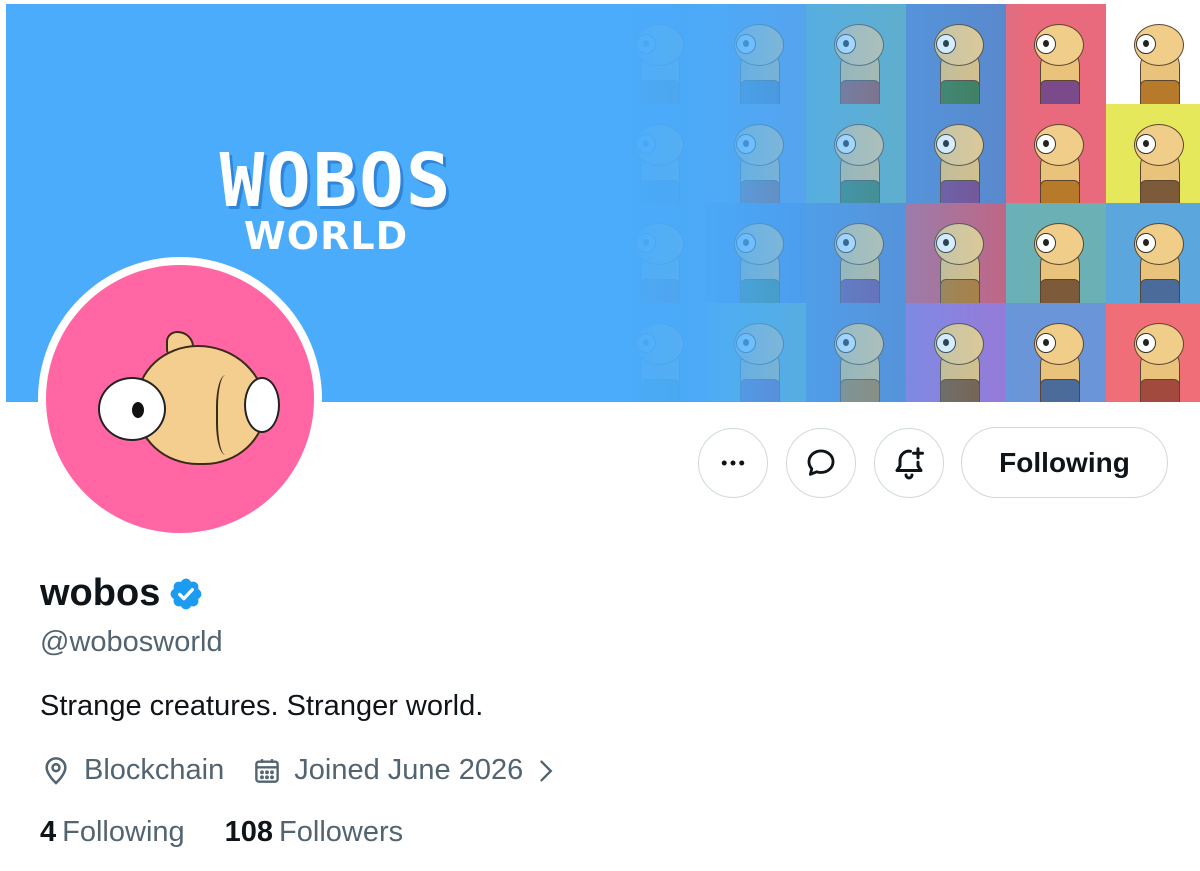  I want to click on message-button, so click(821, 463).